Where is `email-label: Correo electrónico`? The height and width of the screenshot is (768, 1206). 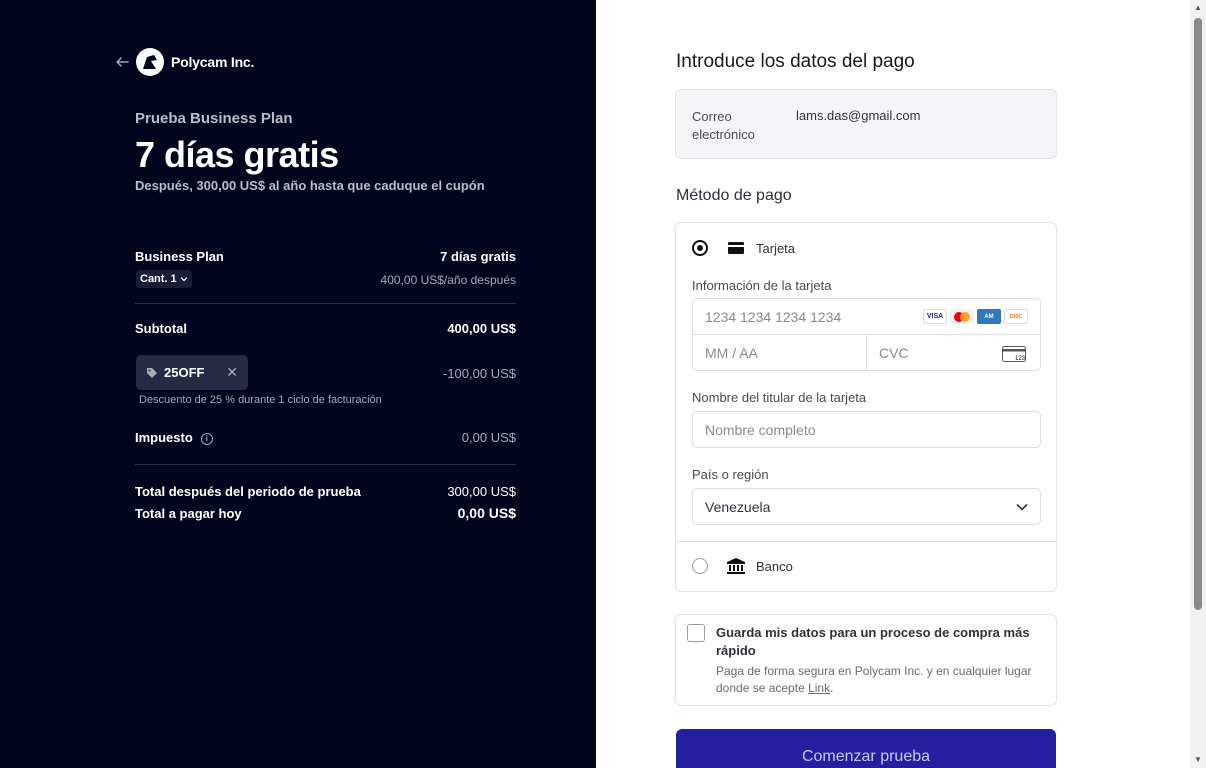 email-label: Correo electrónico is located at coordinates (723, 125).